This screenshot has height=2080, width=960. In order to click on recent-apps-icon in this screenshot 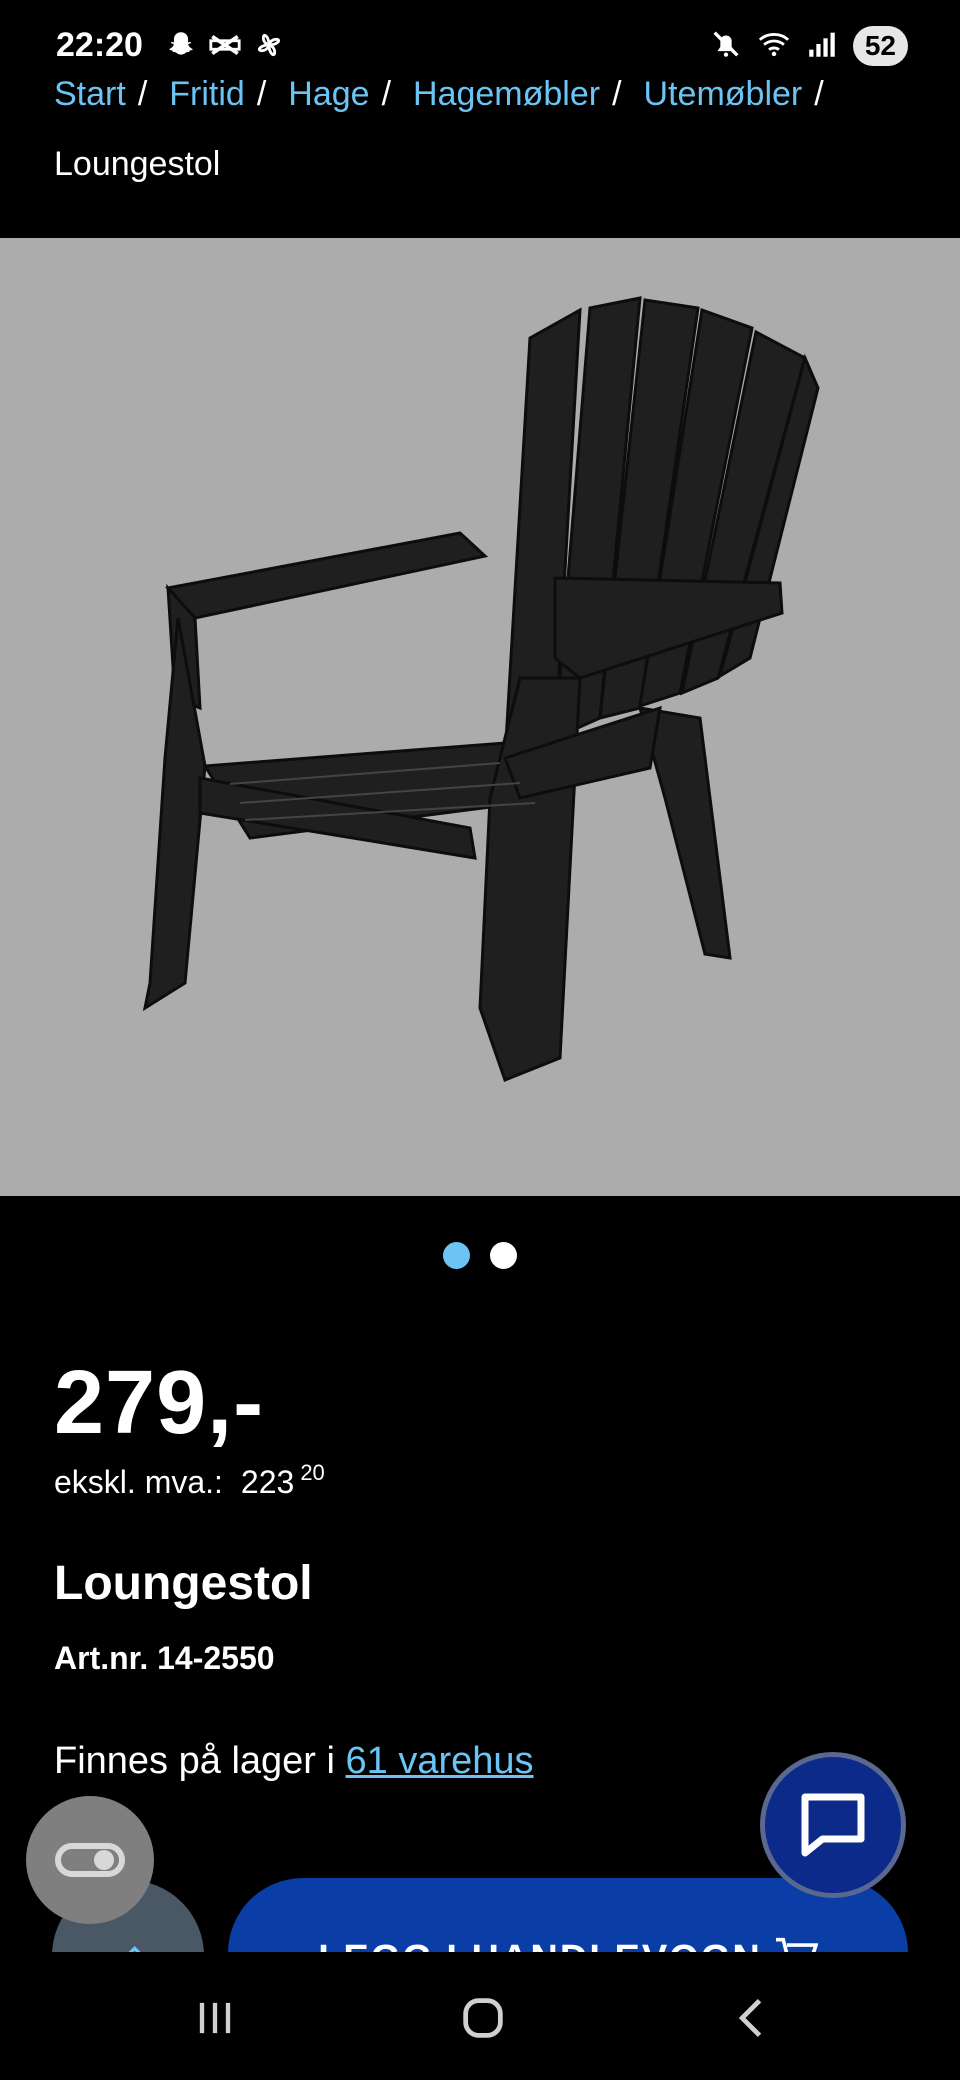, I will do `click(215, 2018)`.